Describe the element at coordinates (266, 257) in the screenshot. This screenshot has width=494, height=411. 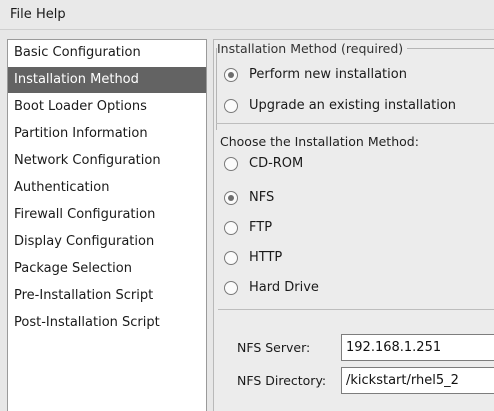
I see `radio-label: HTTP` at that location.